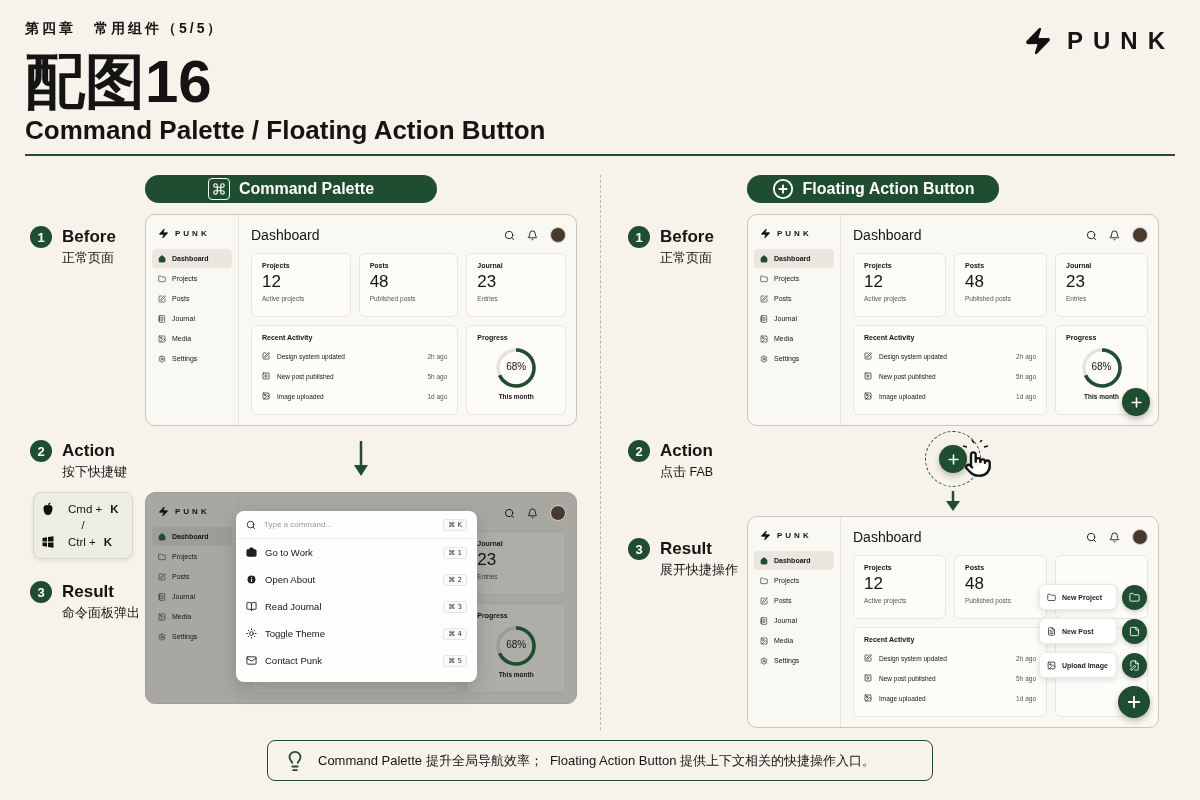  What do you see at coordinates (687, 472) in the screenshot?
I see `step-caption: 点击 FAB` at bounding box center [687, 472].